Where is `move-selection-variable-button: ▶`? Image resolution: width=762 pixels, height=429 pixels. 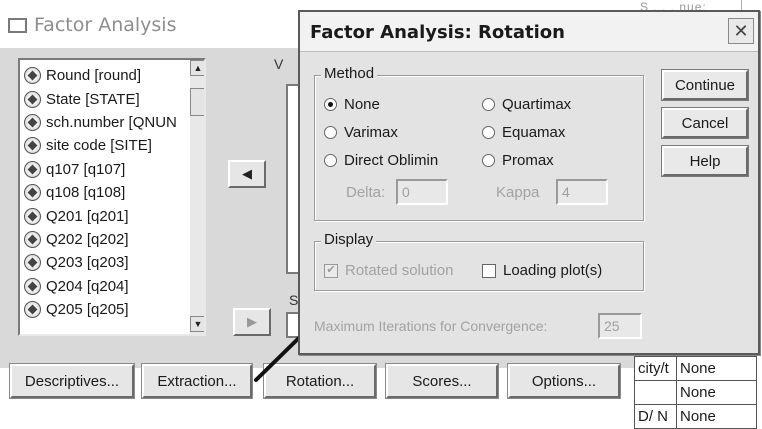
move-selection-variable-button: ▶ is located at coordinates (252, 322).